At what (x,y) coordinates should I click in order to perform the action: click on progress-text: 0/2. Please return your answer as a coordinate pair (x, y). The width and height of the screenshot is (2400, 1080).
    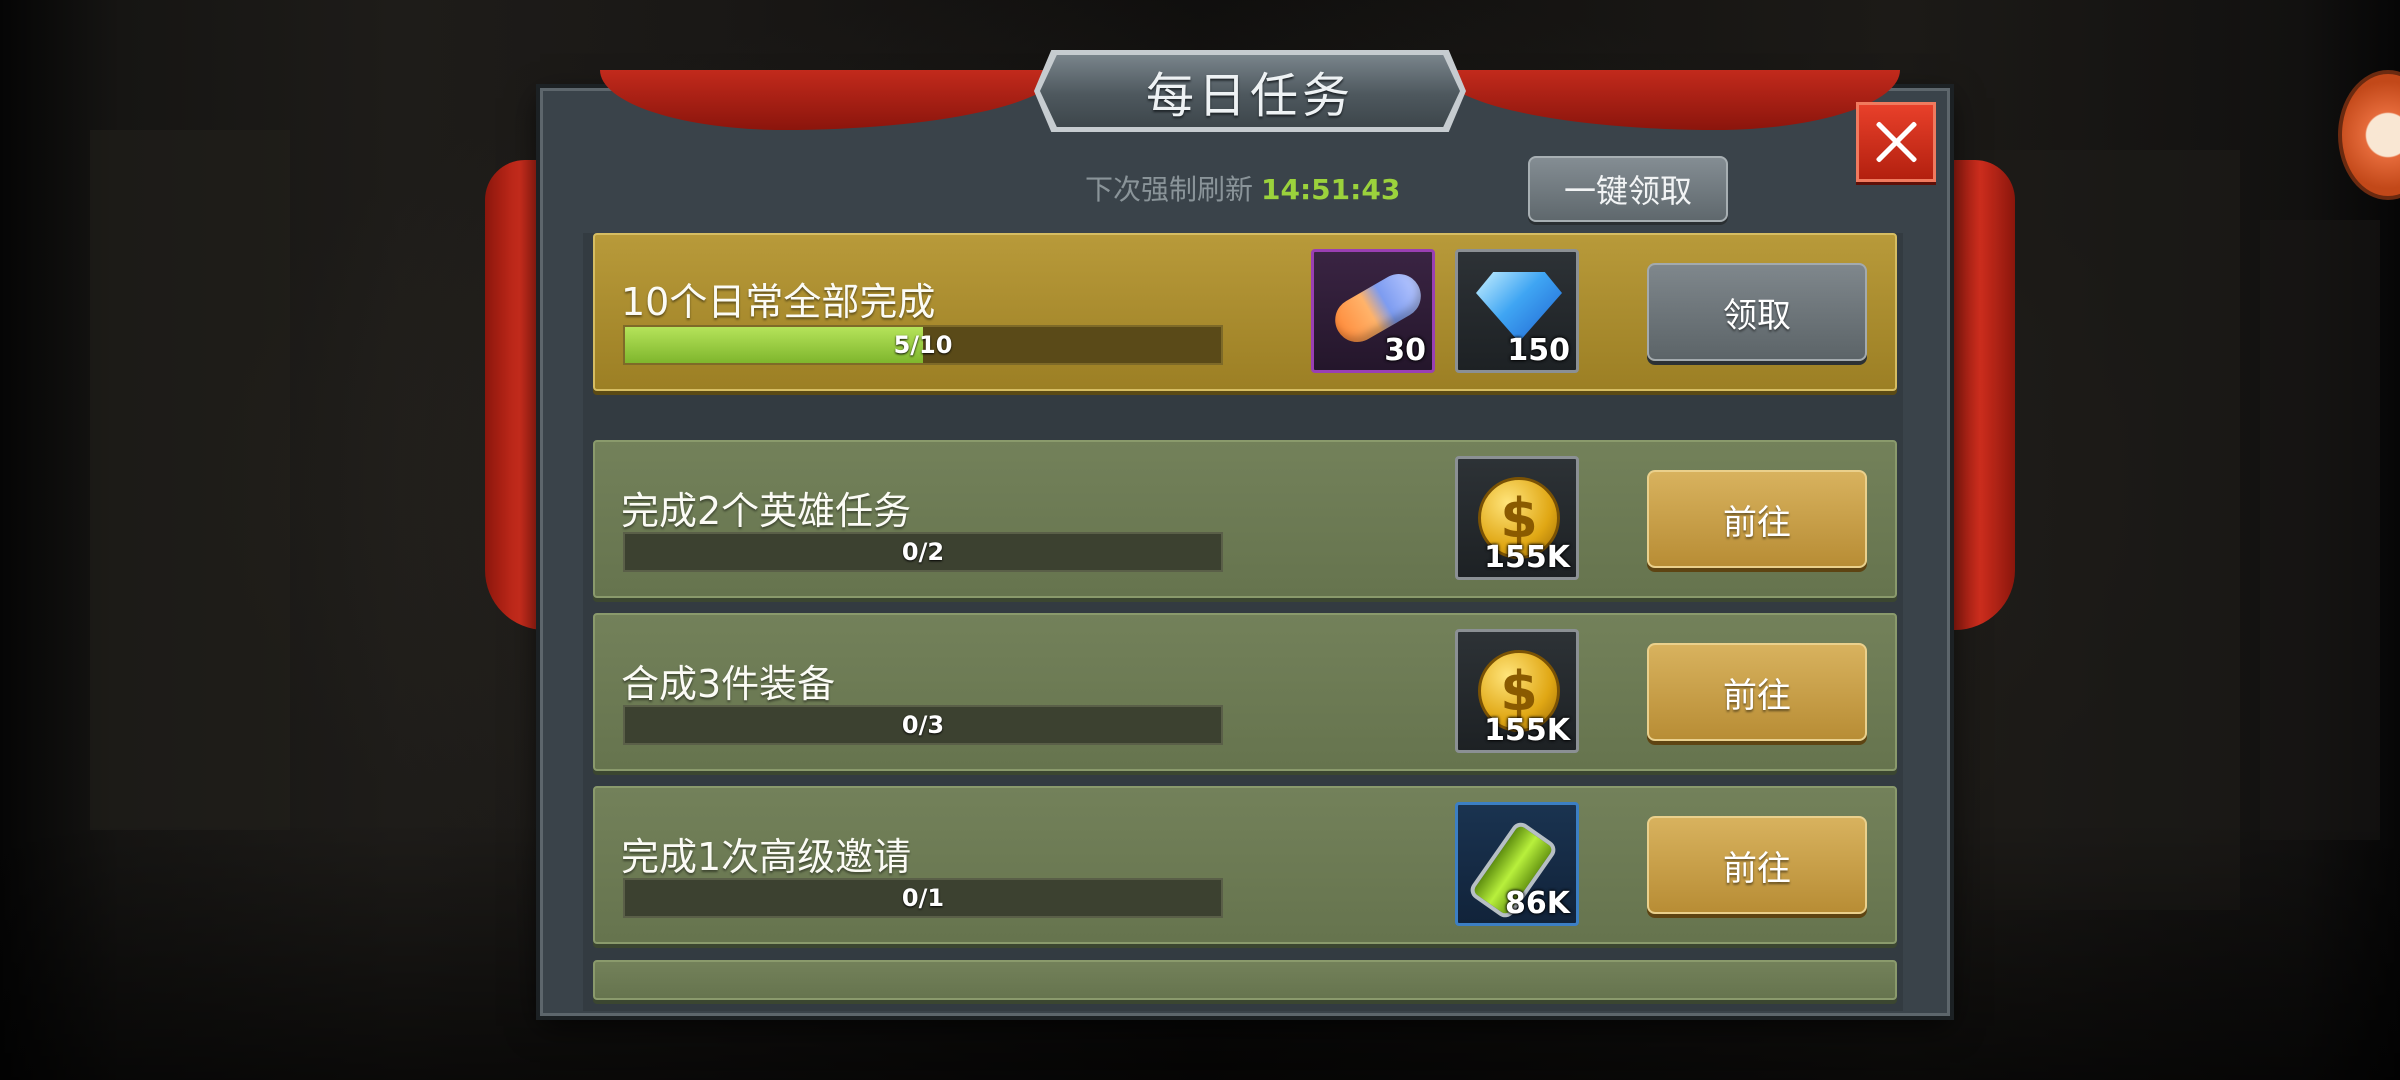
    Looking at the image, I should click on (923, 552).